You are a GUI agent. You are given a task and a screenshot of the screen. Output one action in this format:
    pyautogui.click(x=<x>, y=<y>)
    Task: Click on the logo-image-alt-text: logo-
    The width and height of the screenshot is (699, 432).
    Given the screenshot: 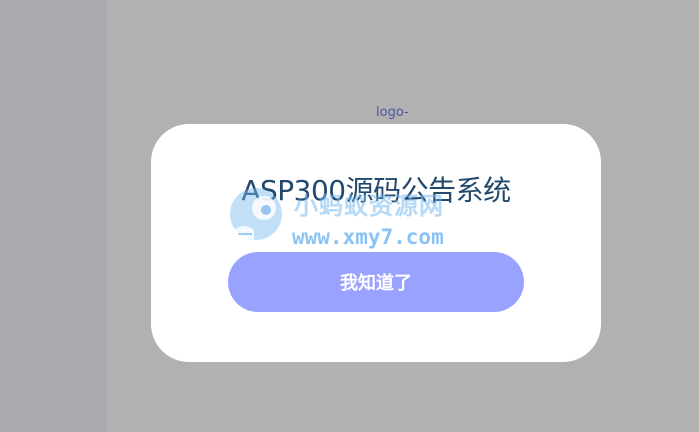 What is the action you would take?
    pyautogui.click(x=392, y=112)
    